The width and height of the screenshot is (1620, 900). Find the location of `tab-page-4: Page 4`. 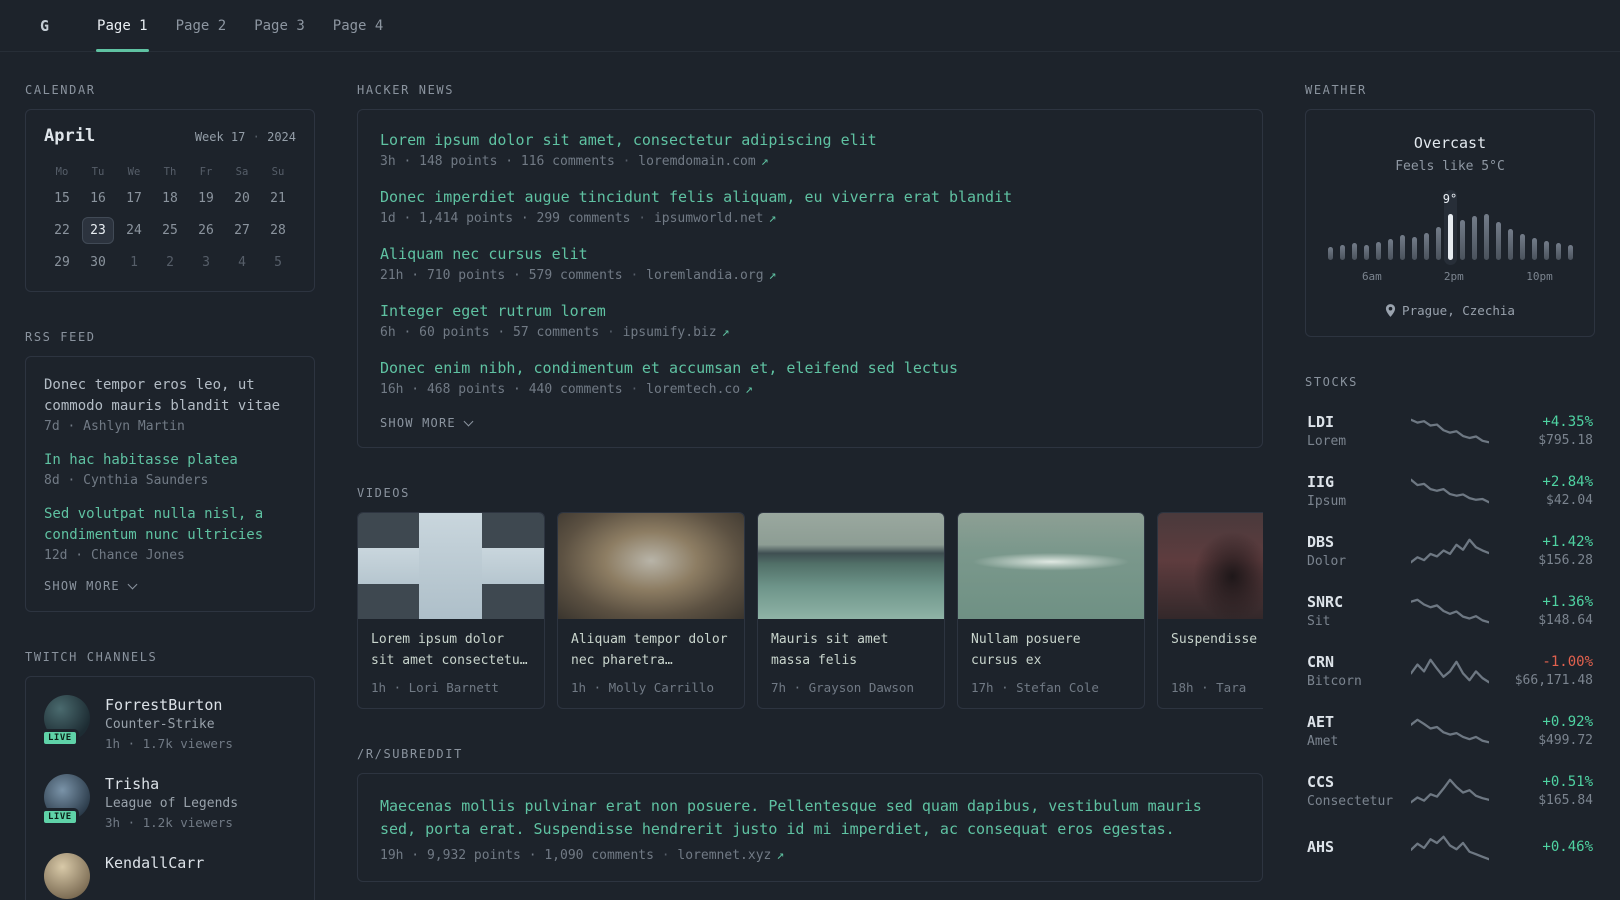

tab-page-4: Page 4 is located at coordinates (358, 25).